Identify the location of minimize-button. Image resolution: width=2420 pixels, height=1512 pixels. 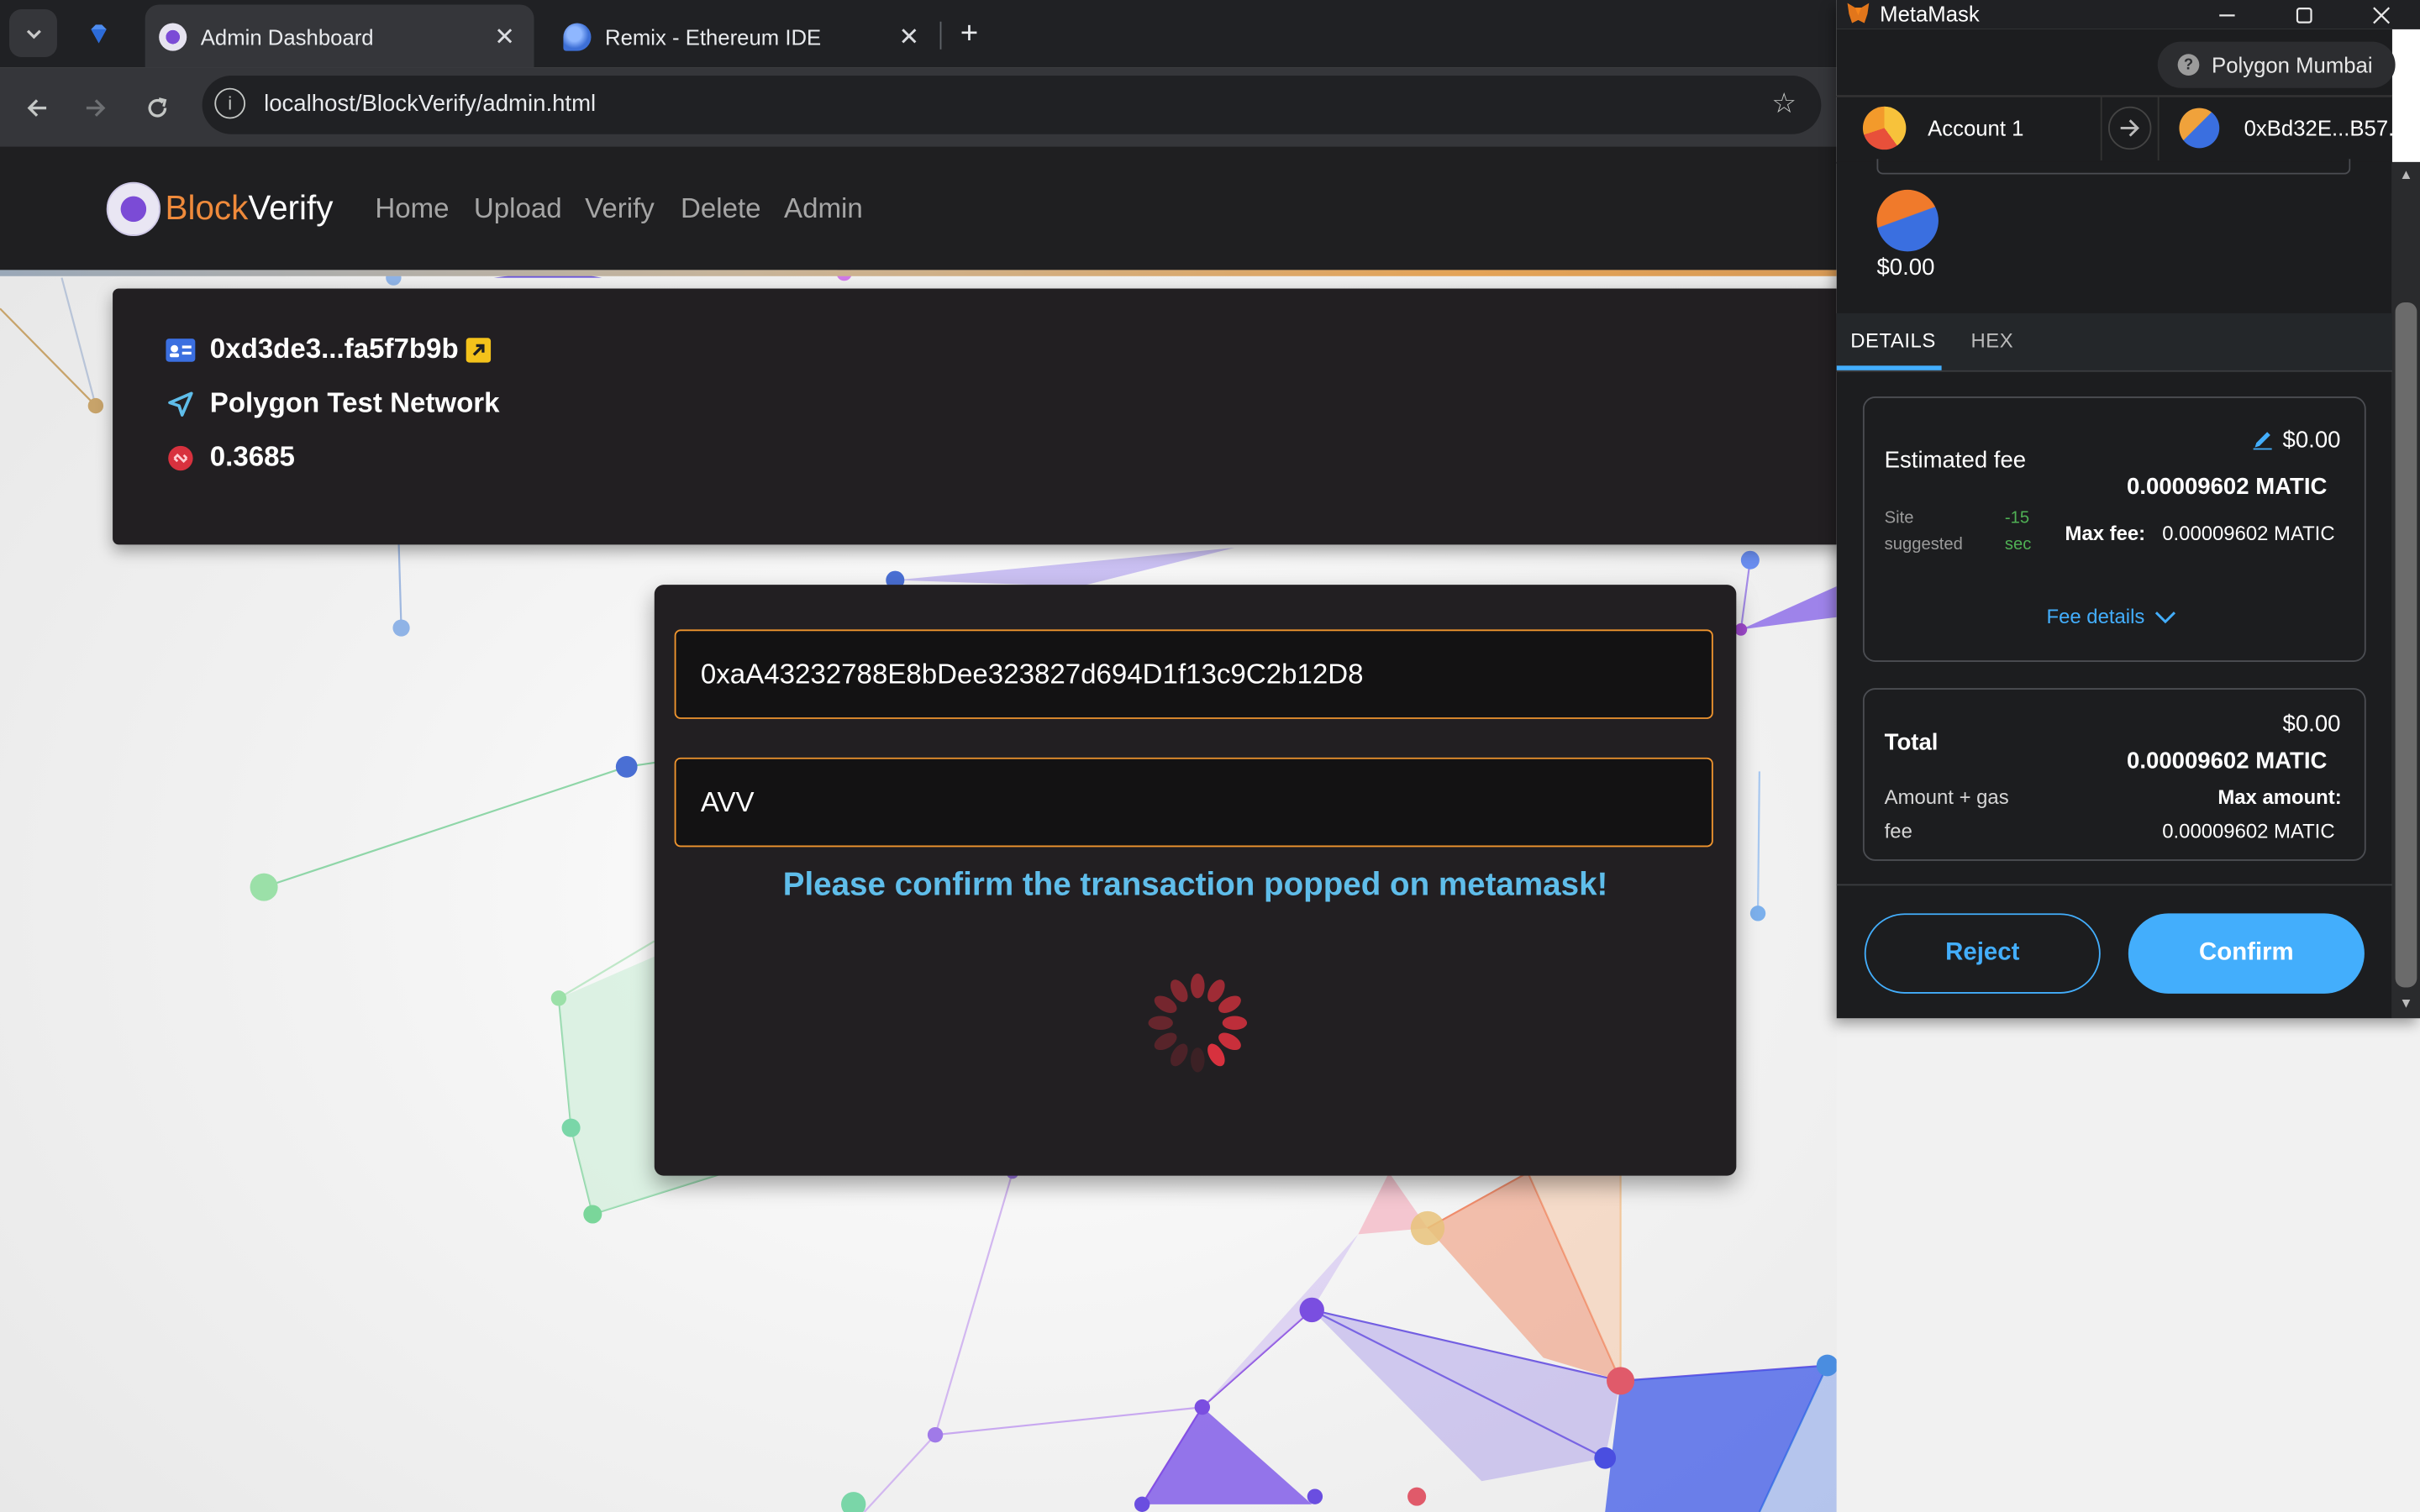
(2227, 14).